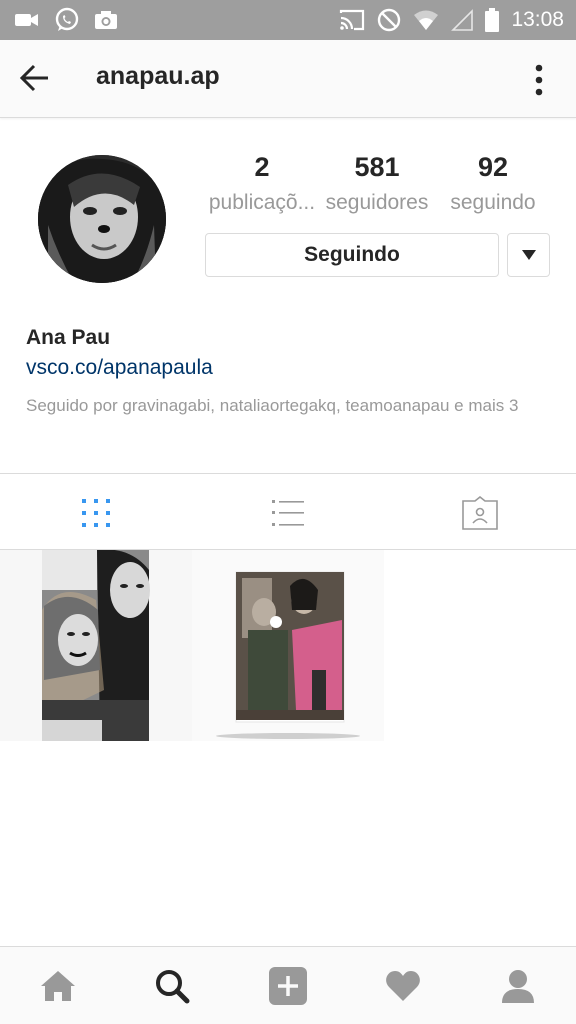 The image size is (576, 1024). I want to click on nav-profile, so click(518, 986).